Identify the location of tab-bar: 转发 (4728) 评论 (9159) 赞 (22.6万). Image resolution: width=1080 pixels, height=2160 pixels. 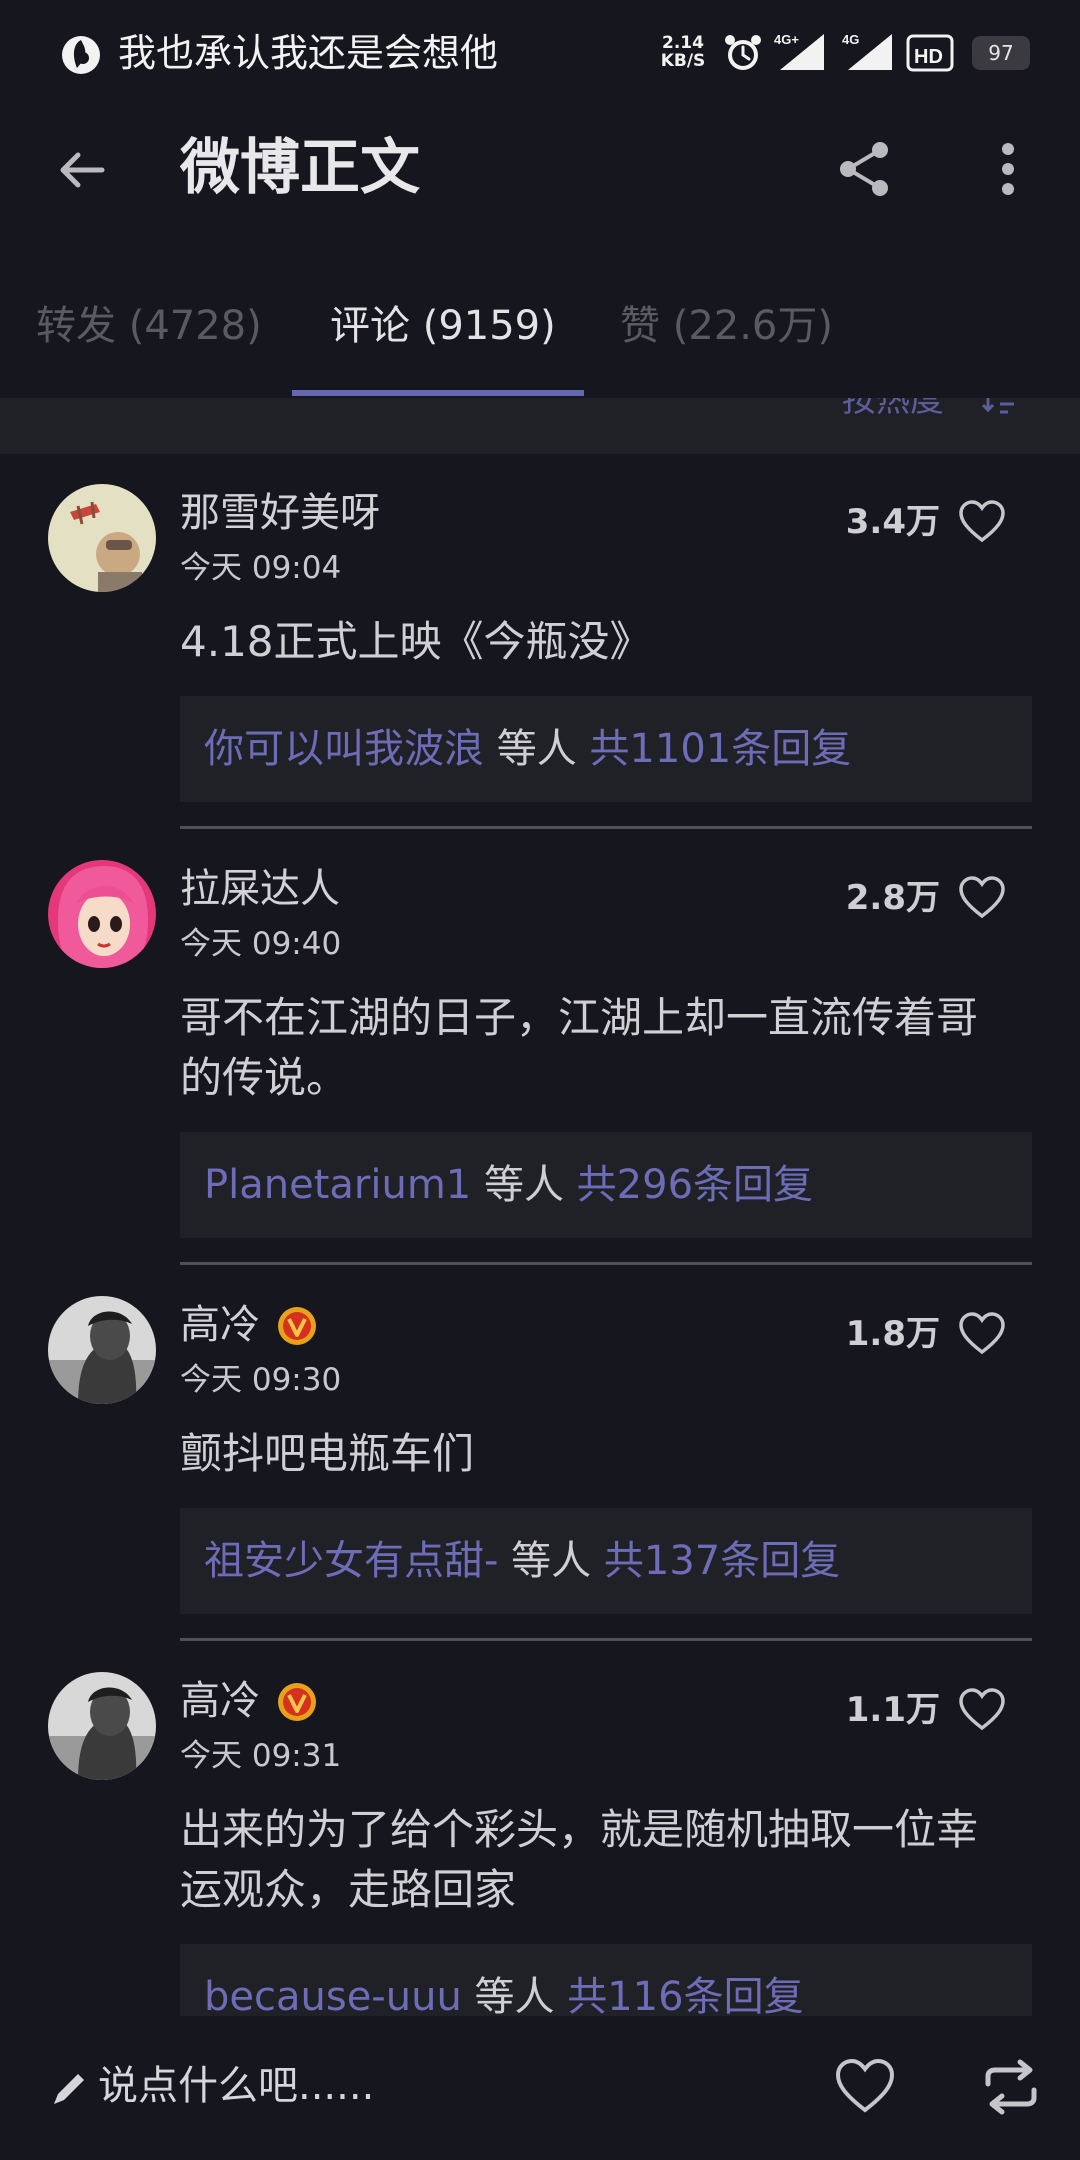
(540, 333).